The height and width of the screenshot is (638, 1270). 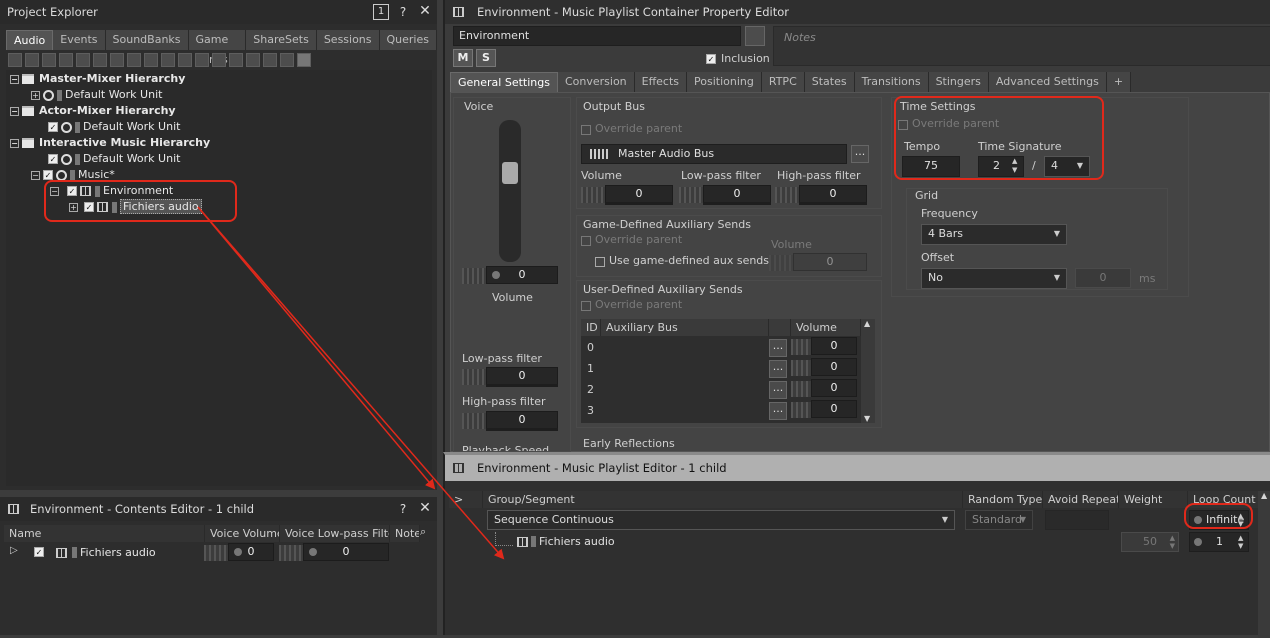 What do you see at coordinates (721, 520) in the screenshot?
I see `group-type-select: Sequence Continuous ▼` at bounding box center [721, 520].